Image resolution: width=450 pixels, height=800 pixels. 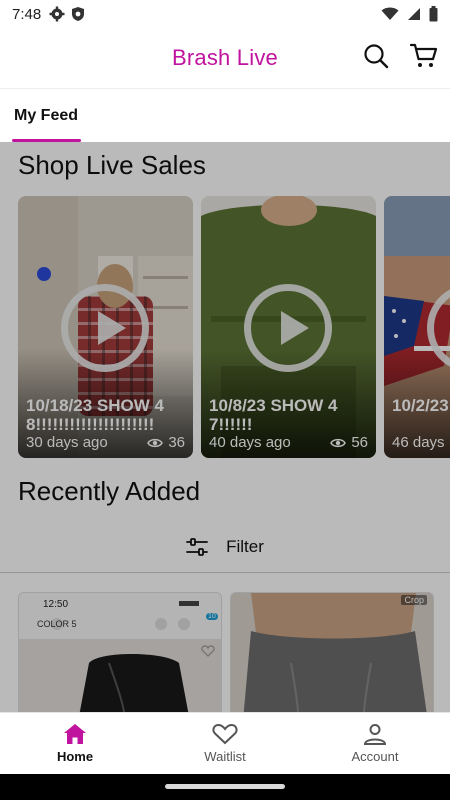 I want to click on product-header-text: COLOR 5, so click(x=57, y=624).